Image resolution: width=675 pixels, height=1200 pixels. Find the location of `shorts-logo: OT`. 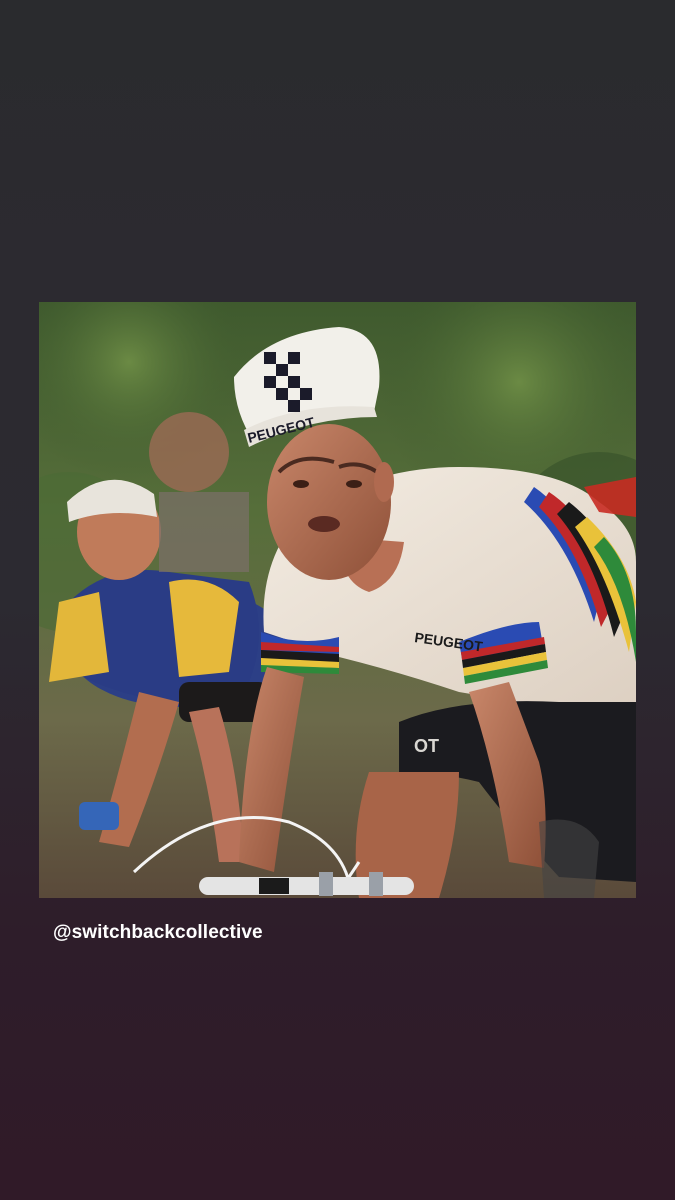

shorts-logo: OT is located at coordinates (426, 746).